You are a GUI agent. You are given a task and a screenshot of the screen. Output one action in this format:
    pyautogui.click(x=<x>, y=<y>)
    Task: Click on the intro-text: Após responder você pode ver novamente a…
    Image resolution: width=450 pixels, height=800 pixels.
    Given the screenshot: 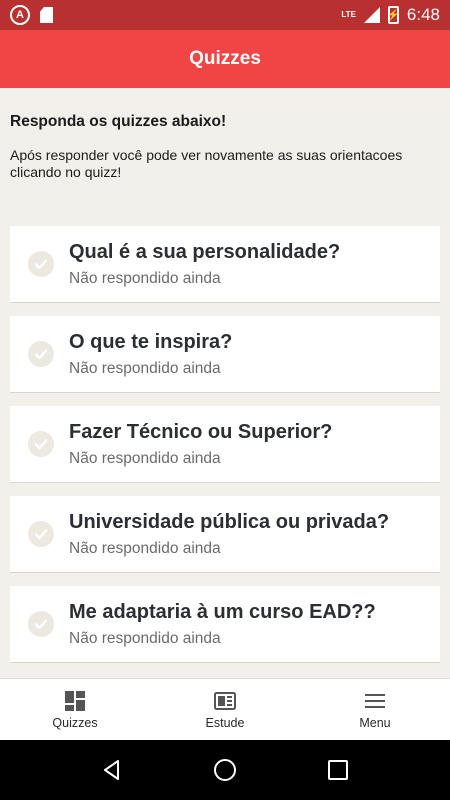 What is the action you would take?
    pyautogui.click(x=206, y=163)
    